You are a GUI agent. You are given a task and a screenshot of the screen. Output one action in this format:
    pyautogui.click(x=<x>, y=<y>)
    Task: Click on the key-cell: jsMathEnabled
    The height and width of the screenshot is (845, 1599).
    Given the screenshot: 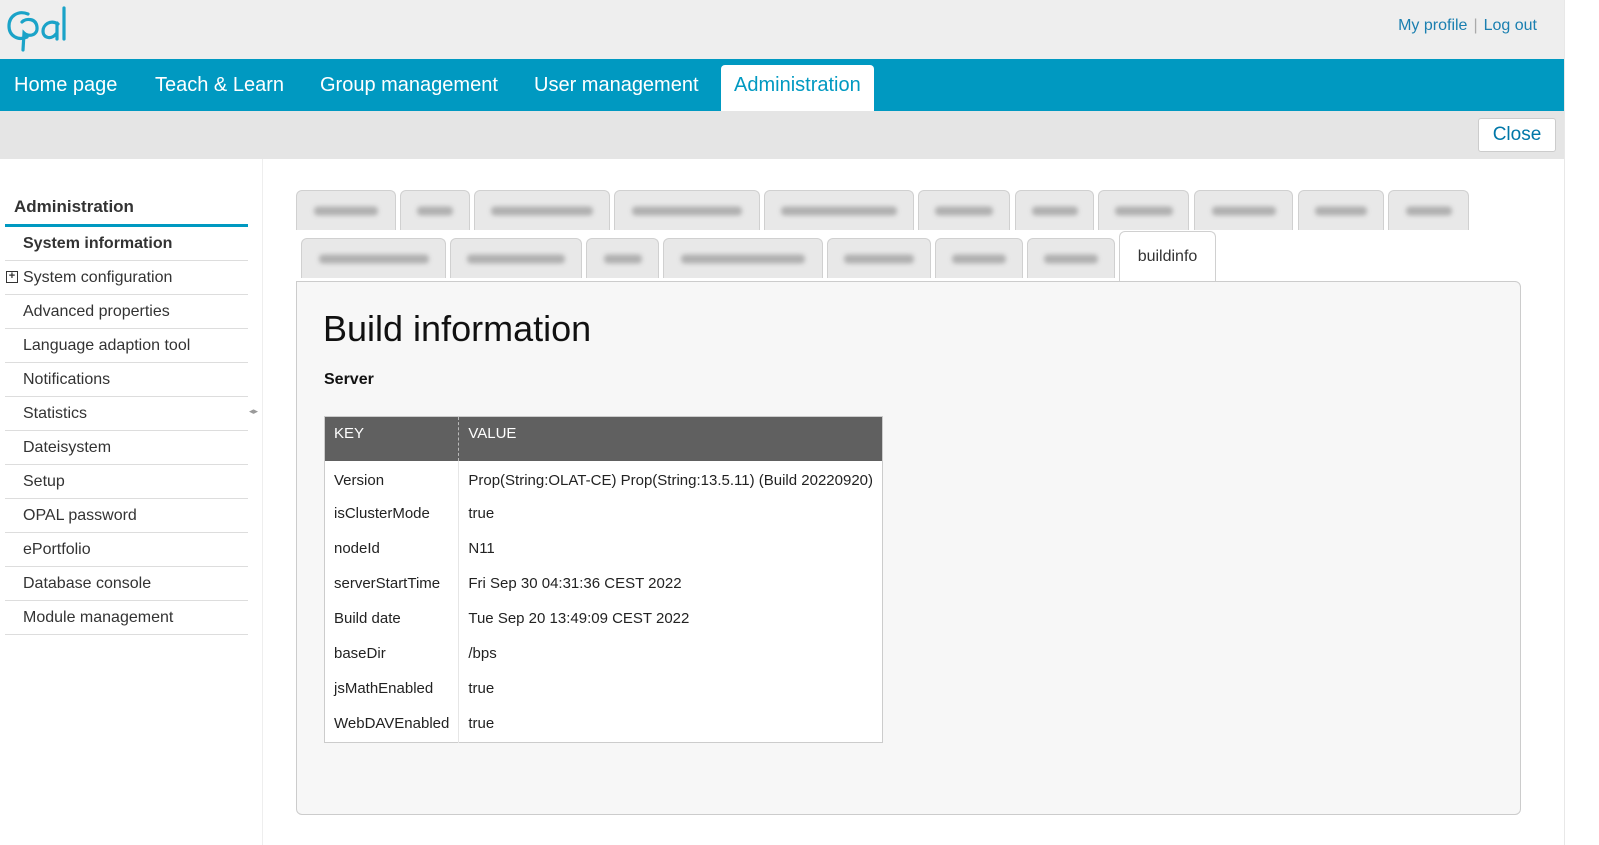 What is the action you would take?
    pyautogui.click(x=392, y=688)
    